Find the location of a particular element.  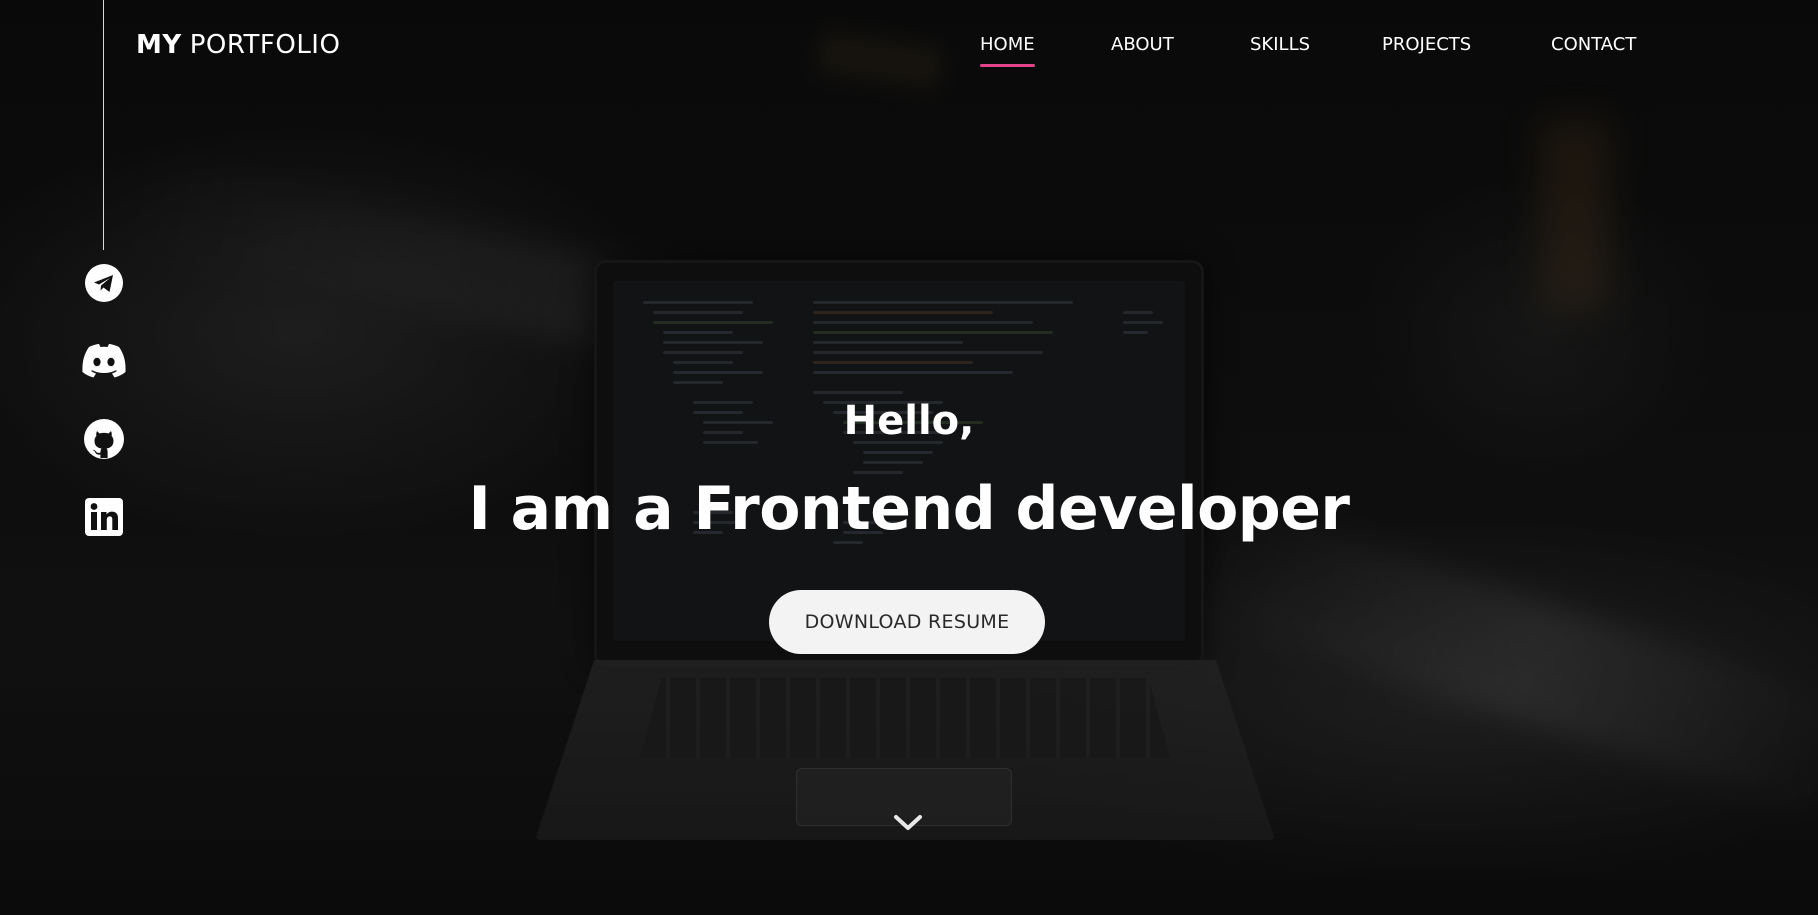

nav-link-skills: SKILLS is located at coordinates (1280, 44).